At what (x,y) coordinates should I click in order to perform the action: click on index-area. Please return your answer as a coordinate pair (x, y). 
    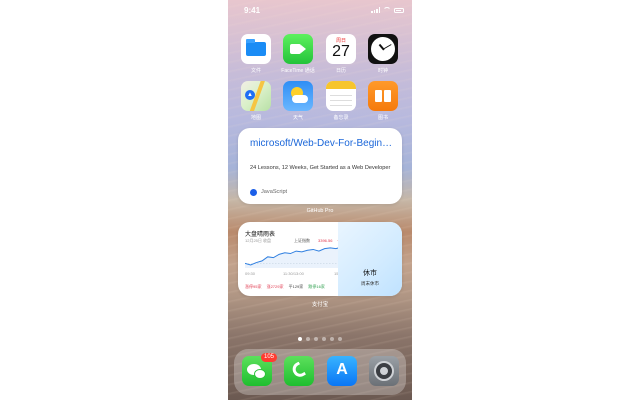
    Looking at the image, I should click on (299, 257).